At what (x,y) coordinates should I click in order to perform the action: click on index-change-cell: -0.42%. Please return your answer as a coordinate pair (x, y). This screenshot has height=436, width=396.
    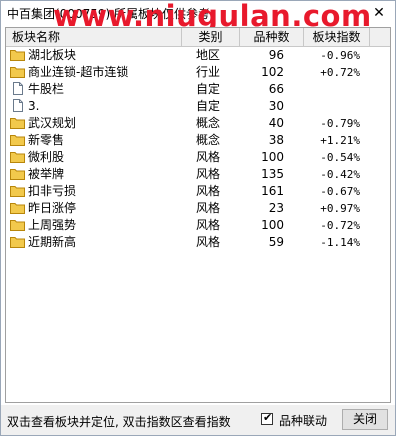
    Looking at the image, I should click on (328, 174).